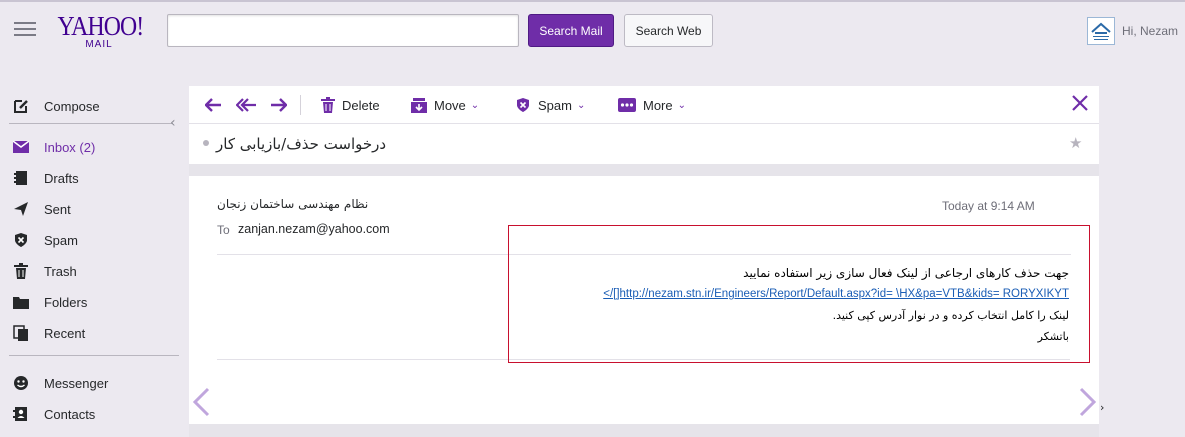 This screenshot has width=1185, height=437. Describe the element at coordinates (343, 30) in the screenshot. I see `search-input` at that location.